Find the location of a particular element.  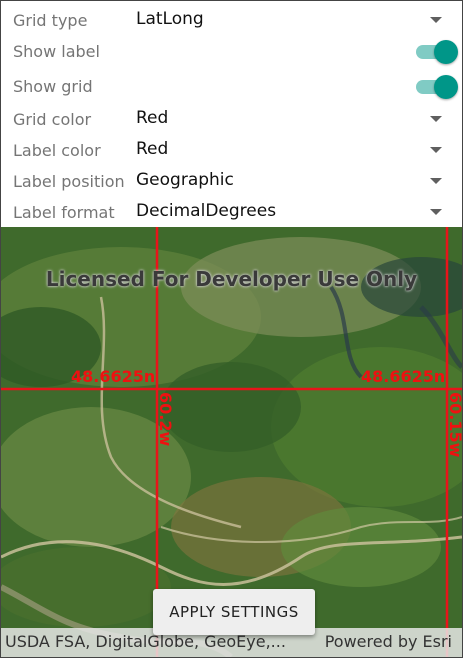

developer-watermark: Licensed For Developer Use Only is located at coordinates (231, 279).